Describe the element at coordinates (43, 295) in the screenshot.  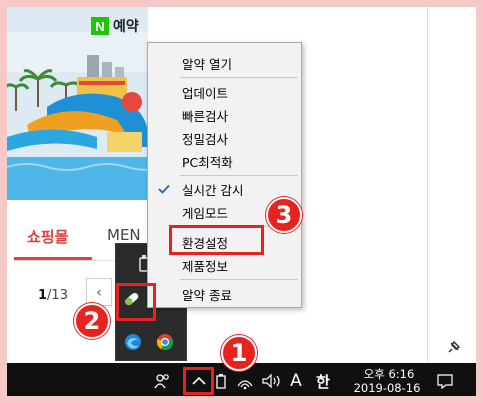
I see `pager-current: 1` at that location.